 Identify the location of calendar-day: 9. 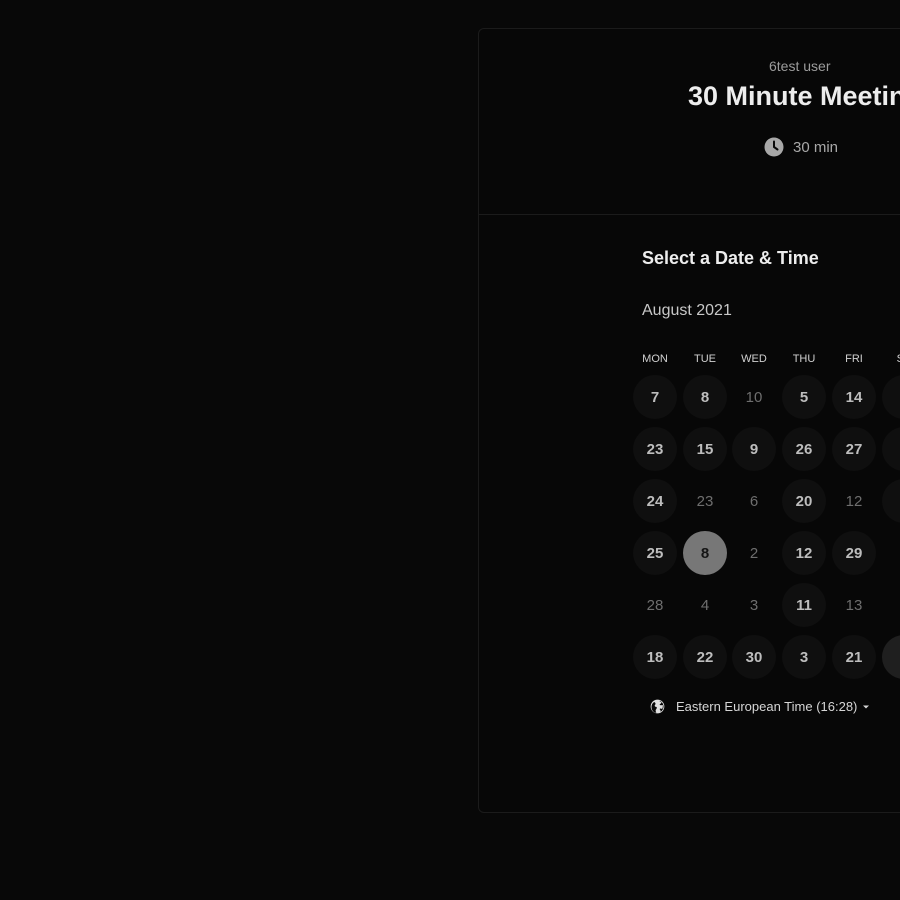
(754, 449).